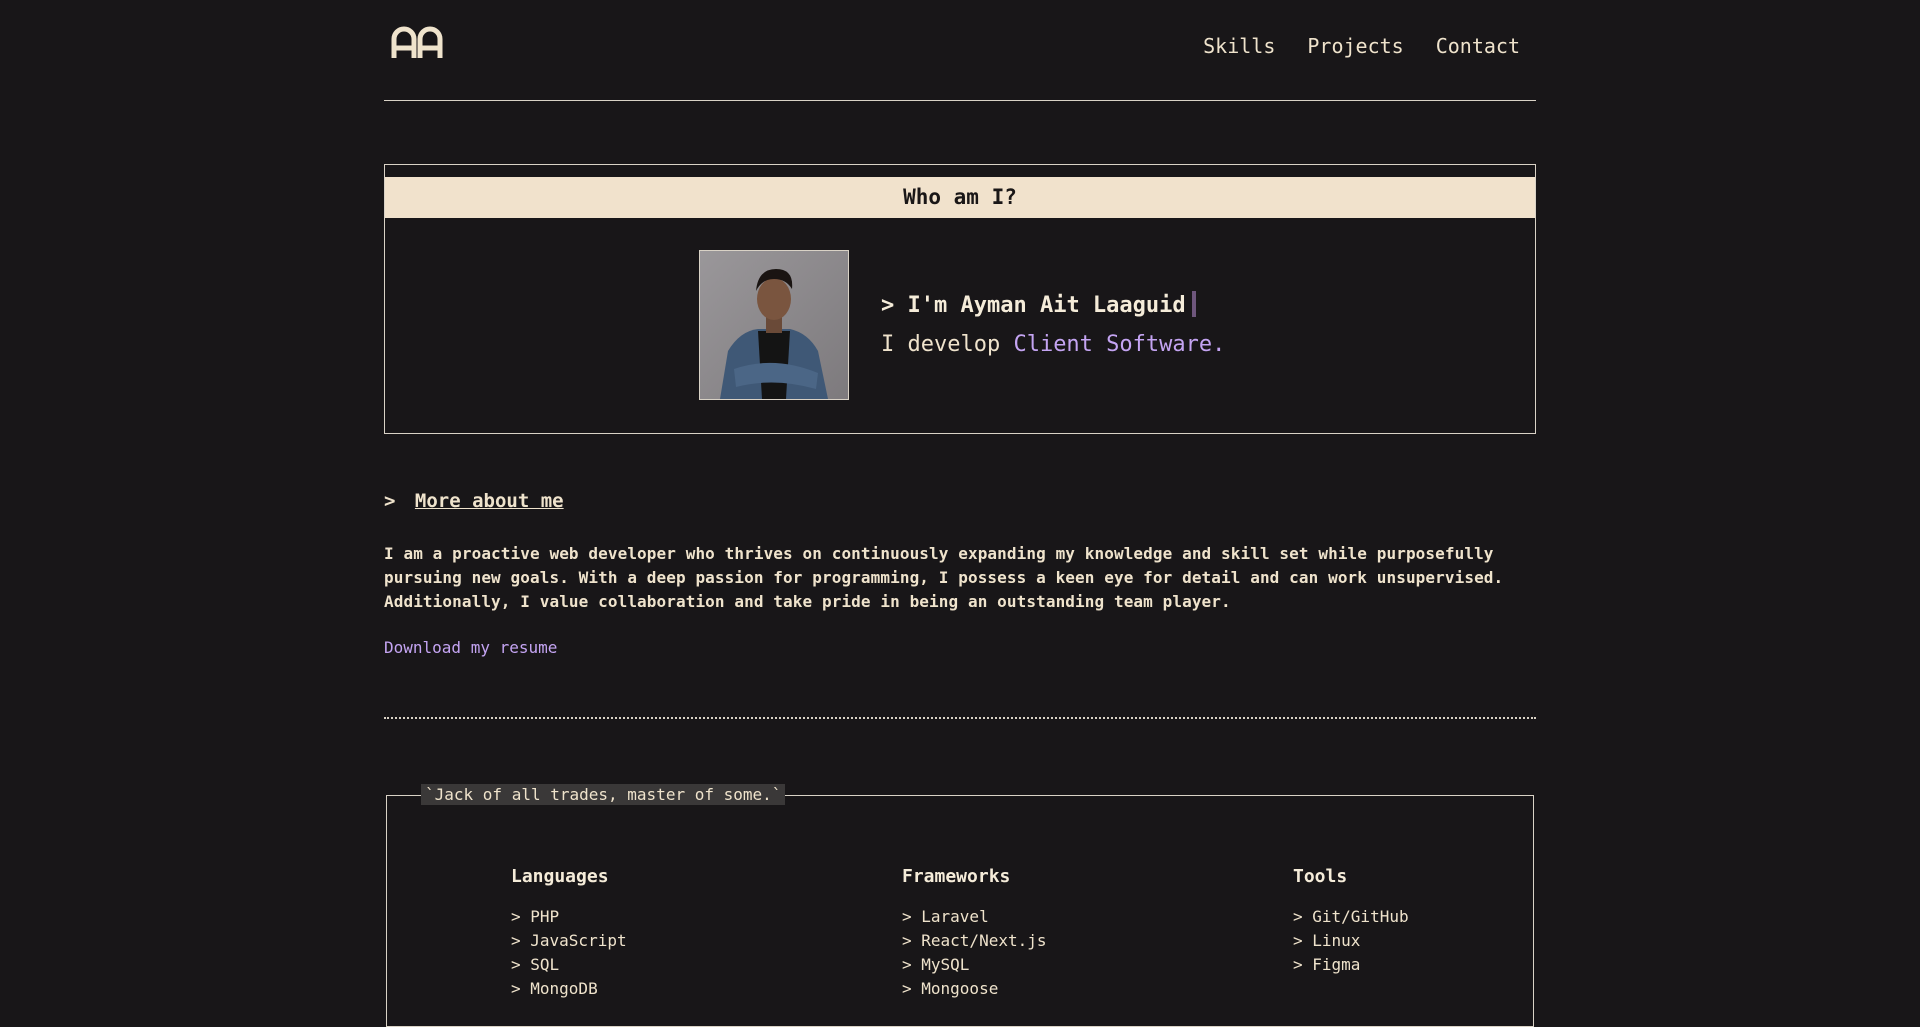  What do you see at coordinates (489, 501) in the screenshot?
I see `more-about-me-link: More about me` at bounding box center [489, 501].